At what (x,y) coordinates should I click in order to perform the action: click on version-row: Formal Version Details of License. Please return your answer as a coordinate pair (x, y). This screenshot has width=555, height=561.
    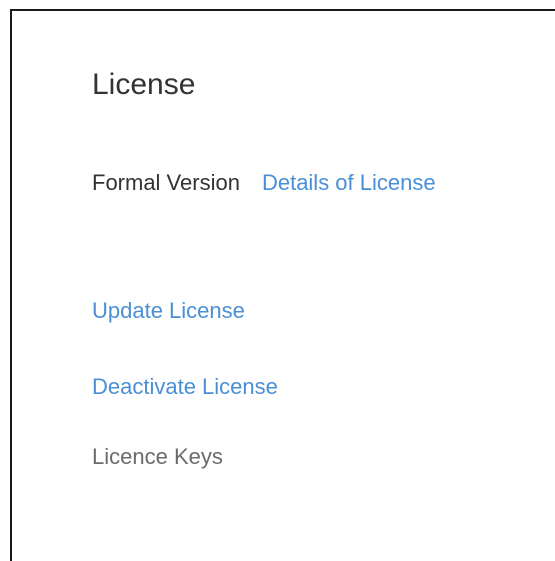
    Looking at the image, I should click on (264, 183).